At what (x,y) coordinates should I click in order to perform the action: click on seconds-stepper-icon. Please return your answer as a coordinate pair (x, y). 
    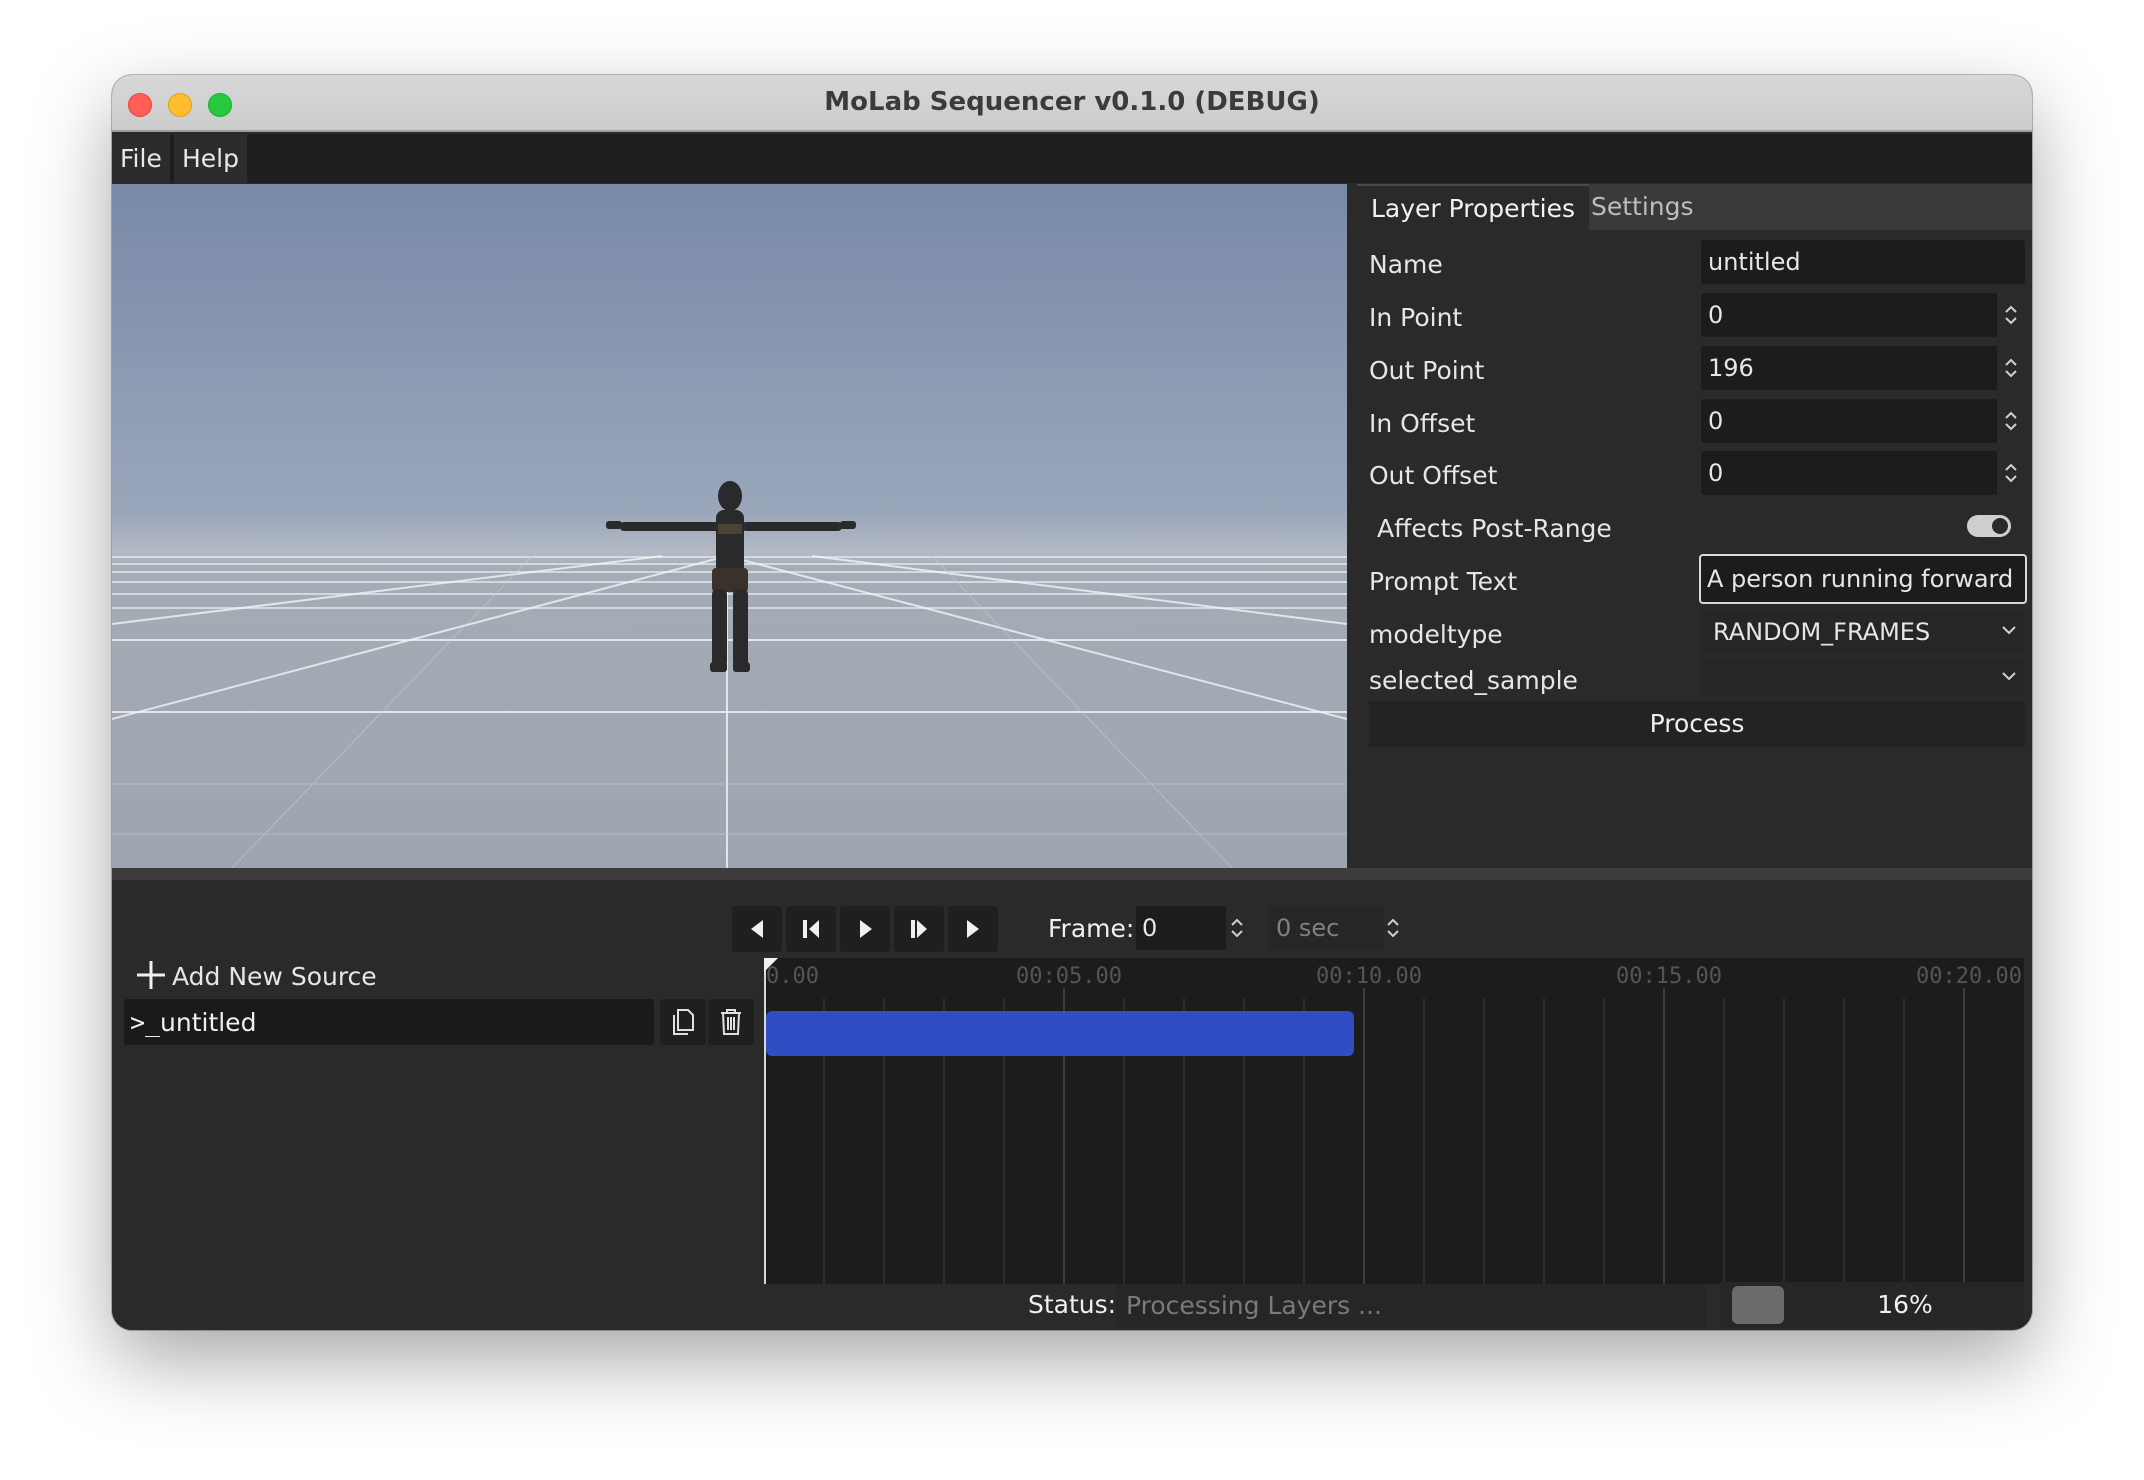
    Looking at the image, I should click on (1393, 928).